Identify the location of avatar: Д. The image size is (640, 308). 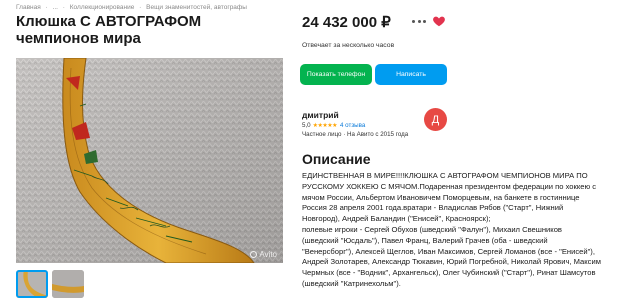
(435, 119).